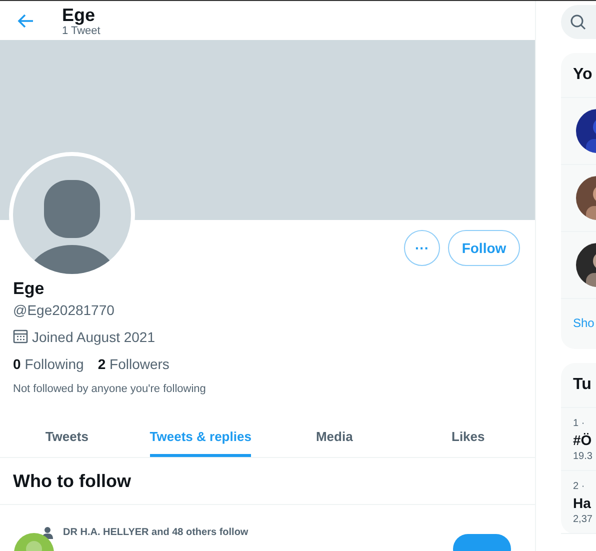  Describe the element at coordinates (468, 436) in the screenshot. I see `profile-tab: Likes` at that location.